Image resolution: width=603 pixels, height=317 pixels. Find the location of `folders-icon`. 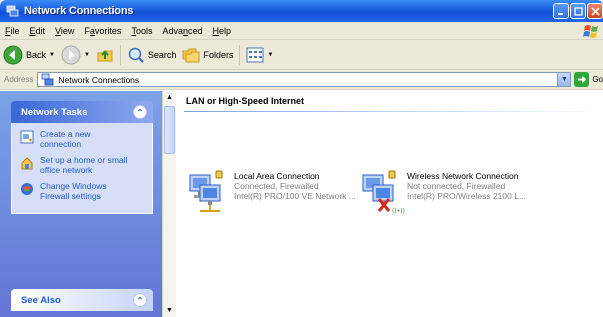

folders-icon is located at coordinates (191, 55).